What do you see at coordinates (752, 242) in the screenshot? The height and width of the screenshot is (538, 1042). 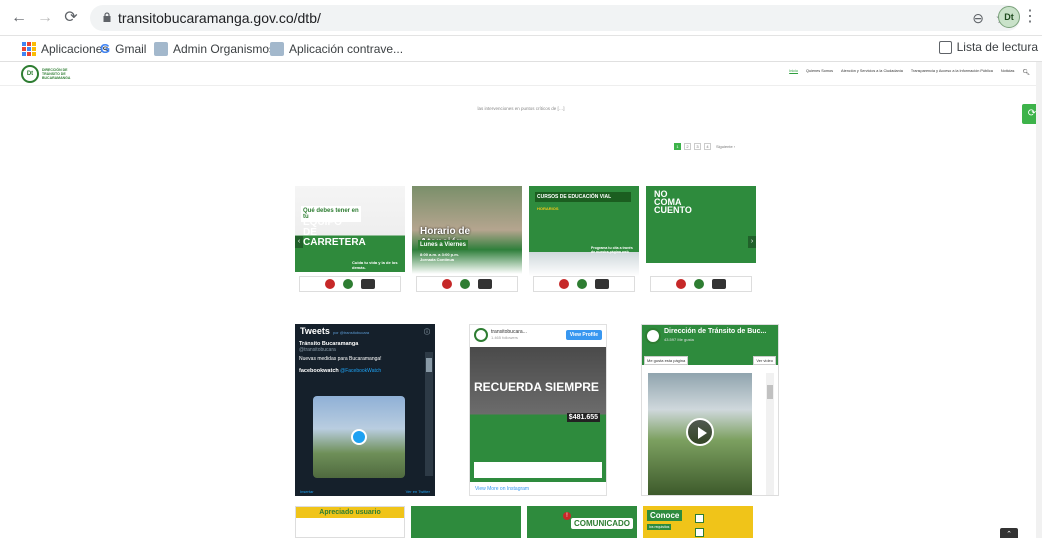 I see `carousel-next-icon: ›` at bounding box center [752, 242].